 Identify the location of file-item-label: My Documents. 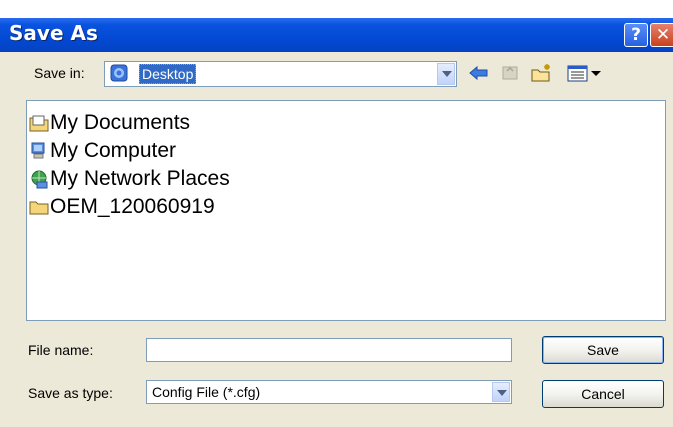
(120, 122).